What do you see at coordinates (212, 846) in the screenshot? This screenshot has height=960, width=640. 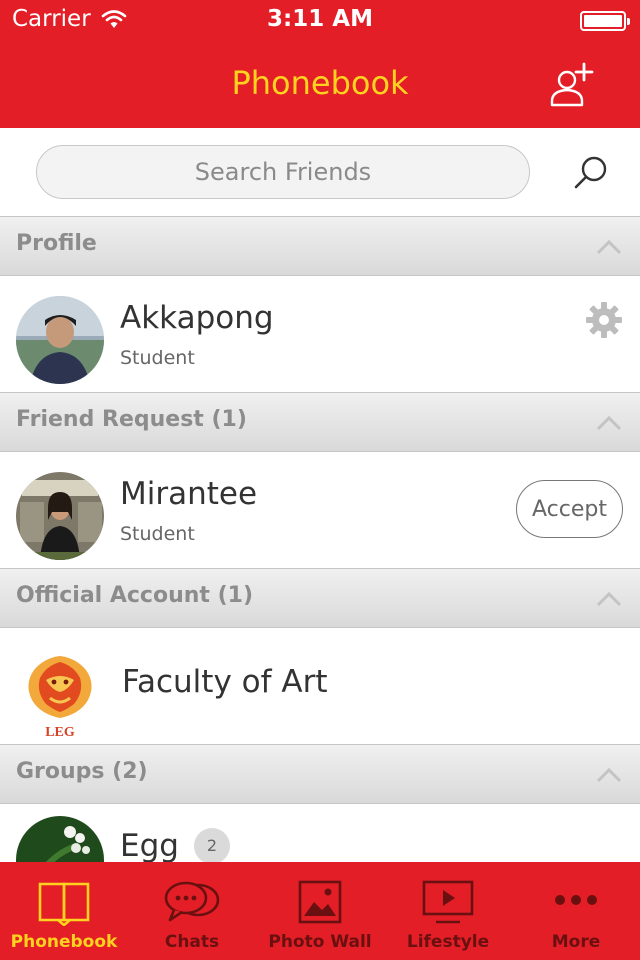 I see `member-count-badge: 2` at bounding box center [212, 846].